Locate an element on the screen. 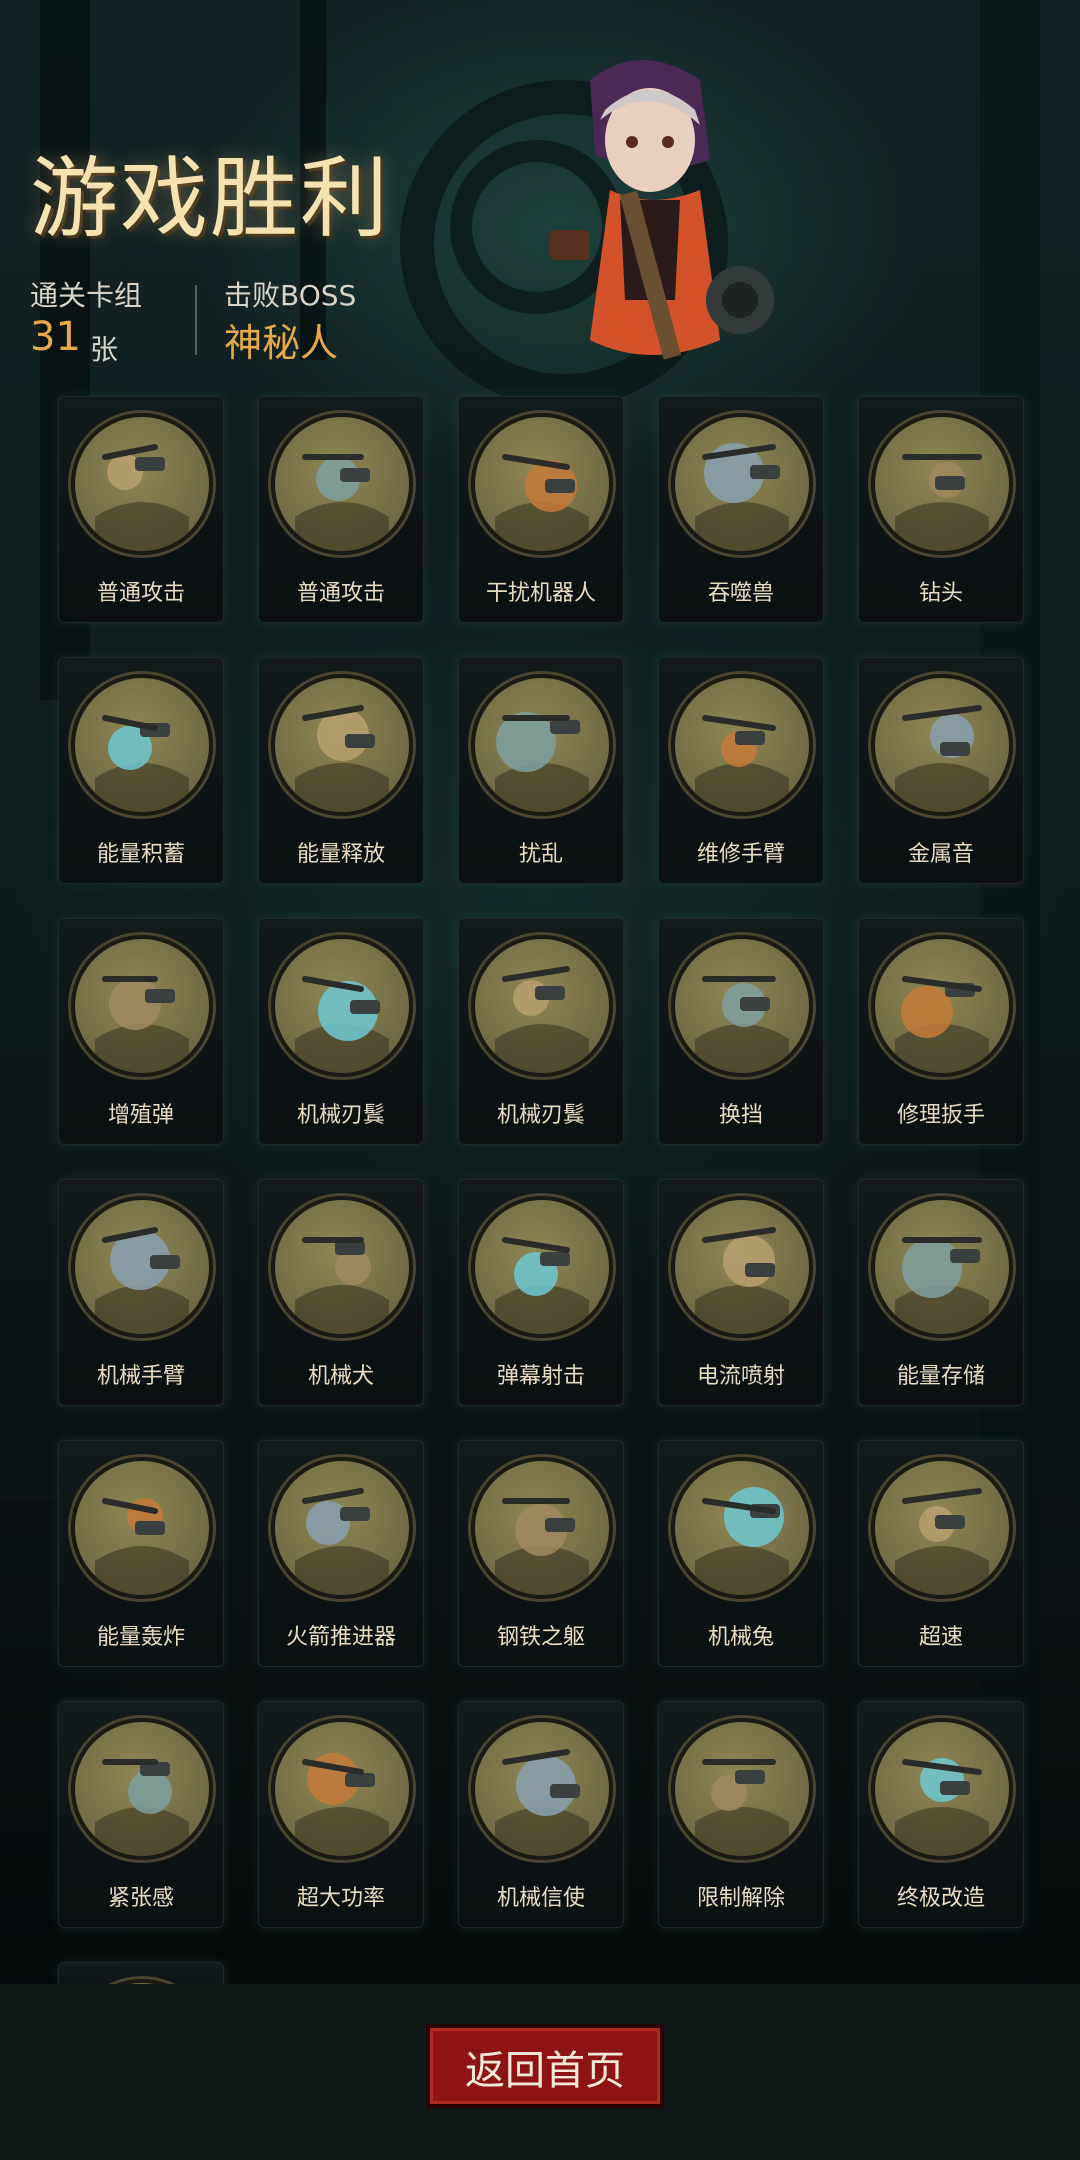  card-name-label: 钢铁之躯 is located at coordinates (540, 1637).